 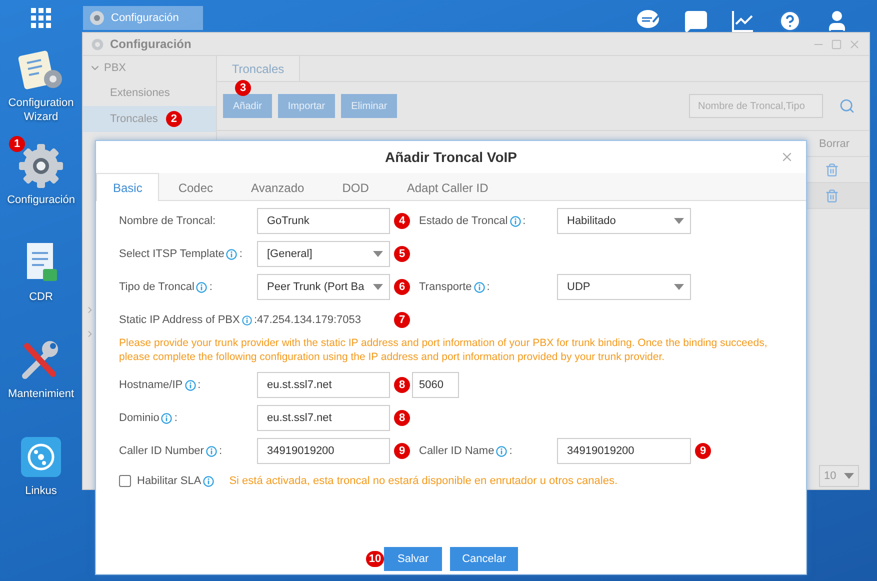 I want to click on warning-text: Si está activada, esta troncal no estará disponible en enrutador u otros canales., so click(x=423, y=481).